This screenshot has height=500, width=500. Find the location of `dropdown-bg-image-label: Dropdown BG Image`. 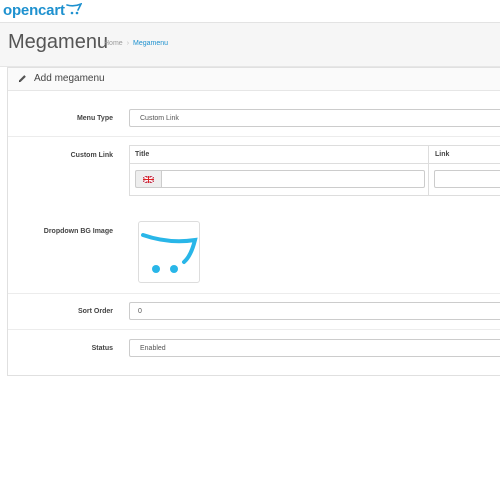

dropdown-bg-image-label: Dropdown BG Image is located at coordinates (78, 231).